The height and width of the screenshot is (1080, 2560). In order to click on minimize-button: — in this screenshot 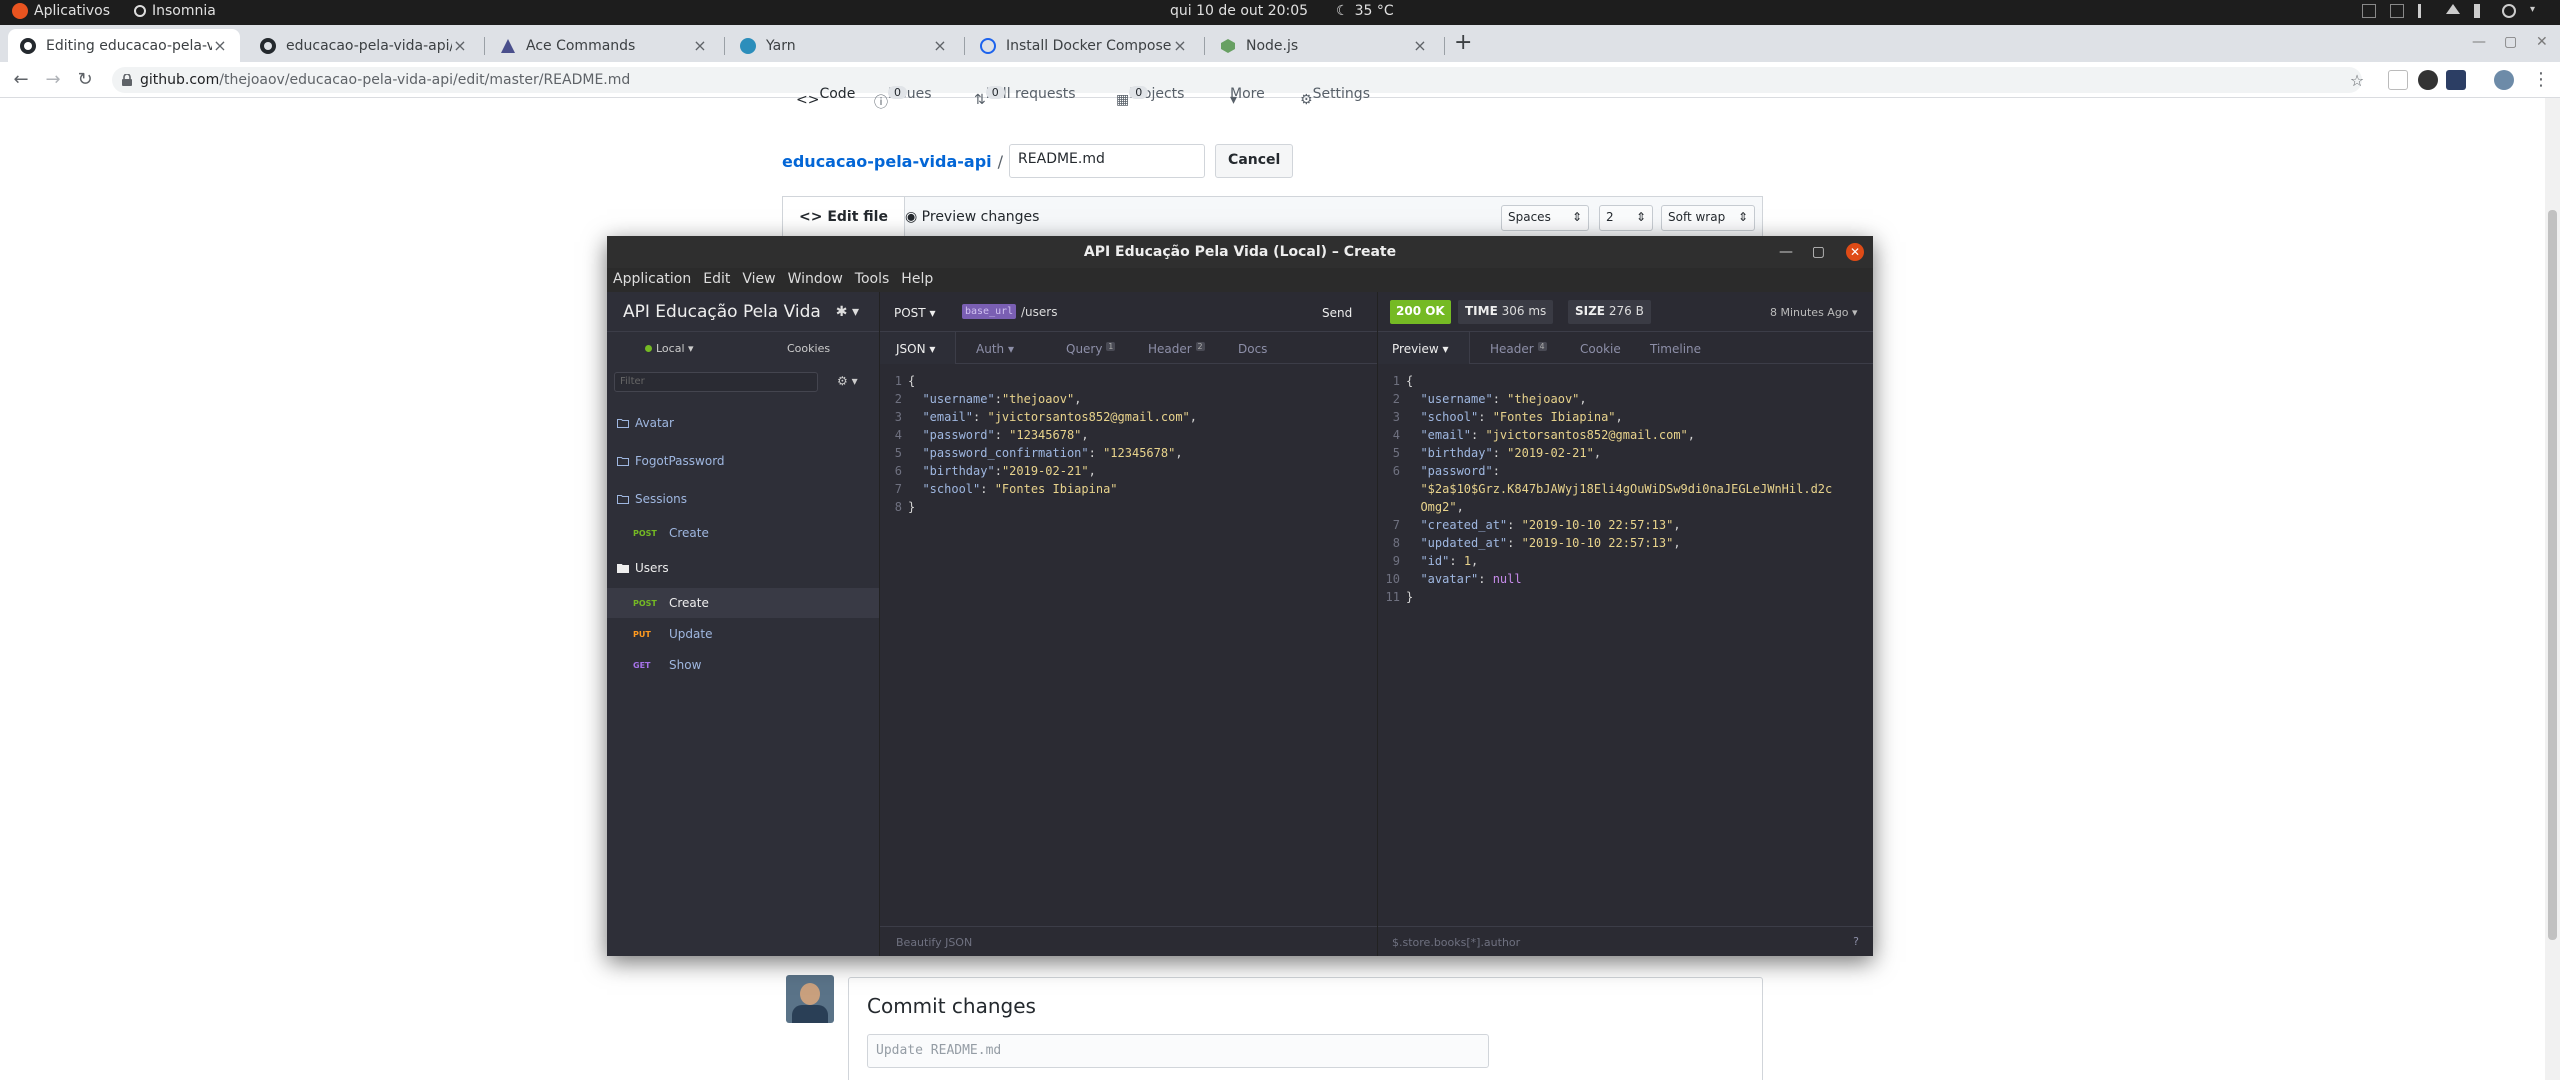, I will do `click(1786, 252)`.